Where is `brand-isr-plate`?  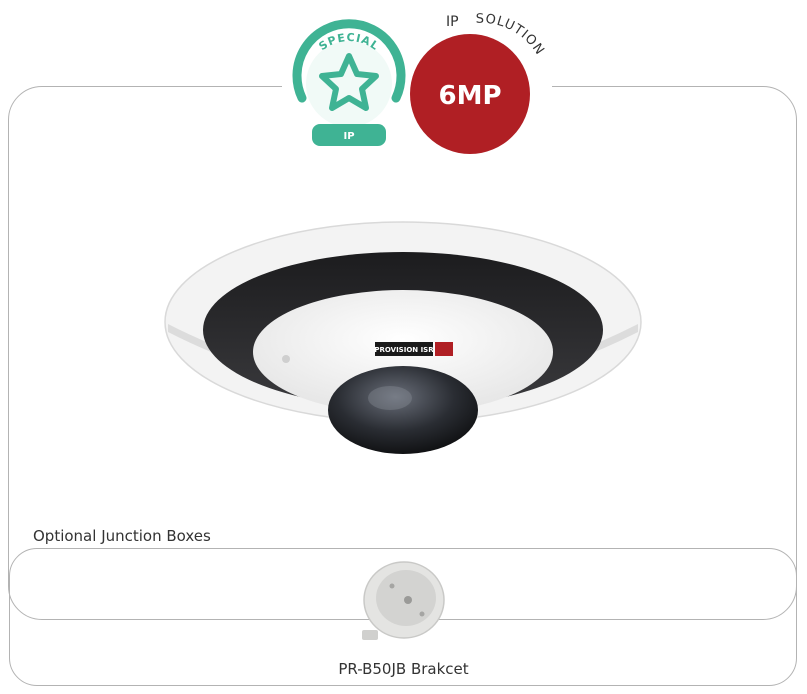
brand-isr-plate is located at coordinates (444, 349).